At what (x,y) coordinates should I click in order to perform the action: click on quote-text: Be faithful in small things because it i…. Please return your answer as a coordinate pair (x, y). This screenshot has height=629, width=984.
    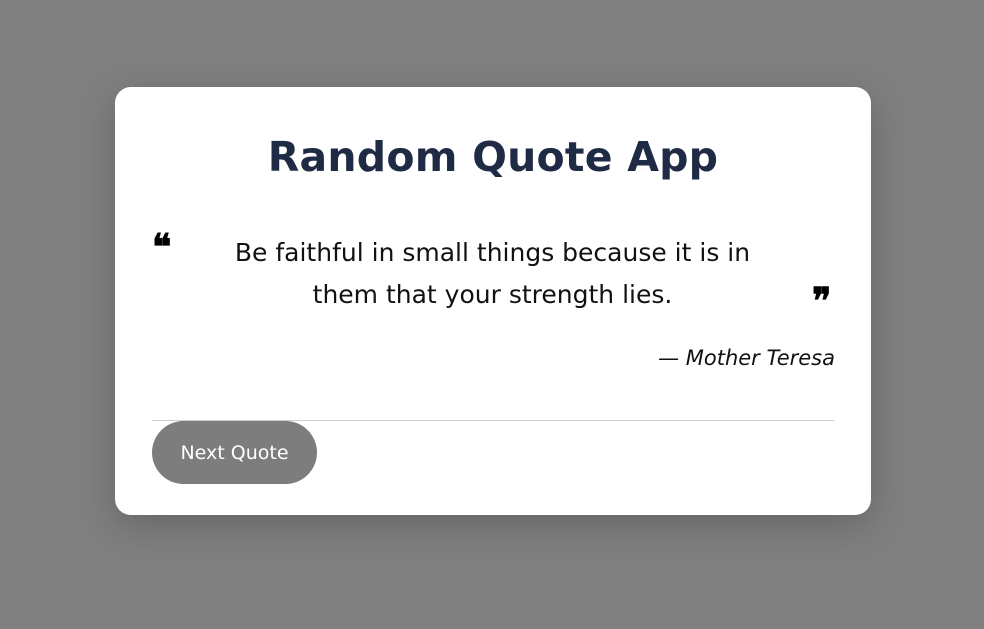
    Looking at the image, I should click on (492, 273).